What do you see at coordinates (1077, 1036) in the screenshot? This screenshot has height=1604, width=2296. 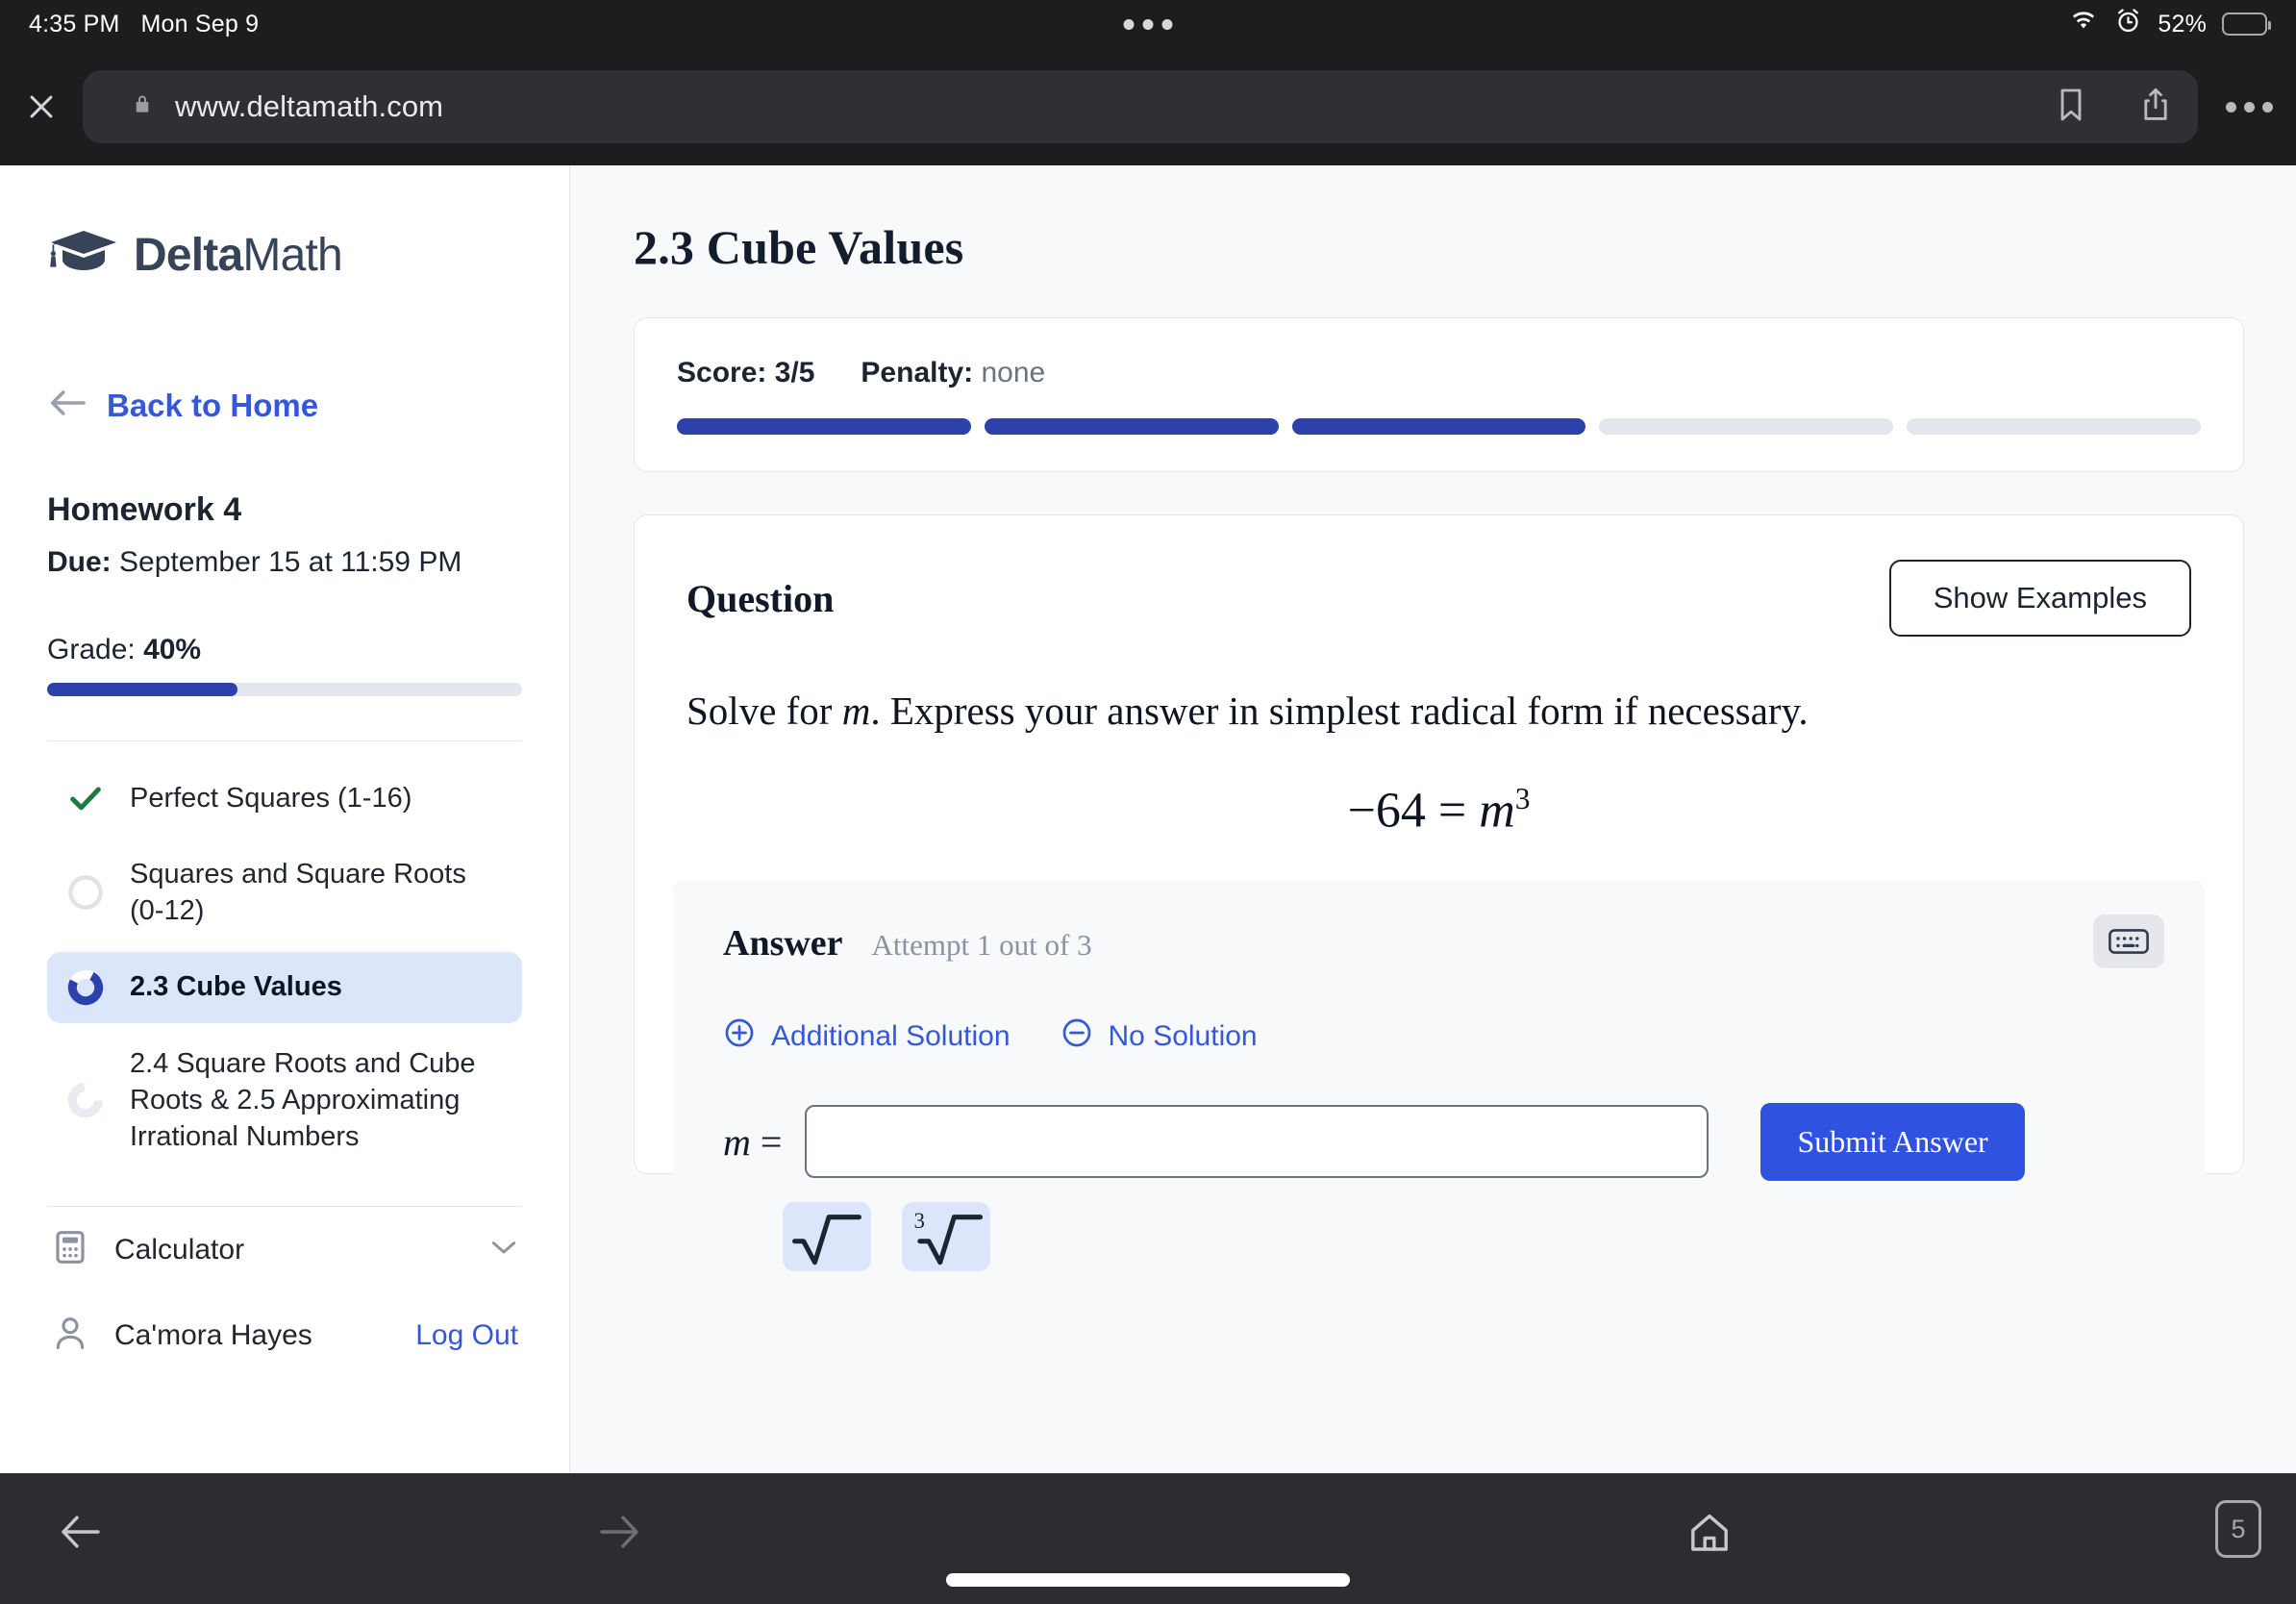 I see `minus-circle-icon` at bounding box center [1077, 1036].